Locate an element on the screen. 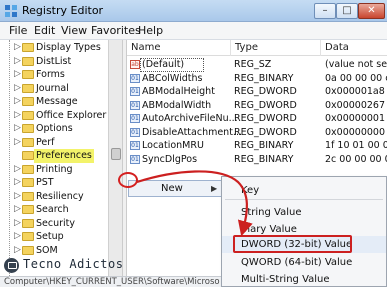 The image size is (387, 287). value-data: 0x00000000 (0) is located at coordinates (356, 132).